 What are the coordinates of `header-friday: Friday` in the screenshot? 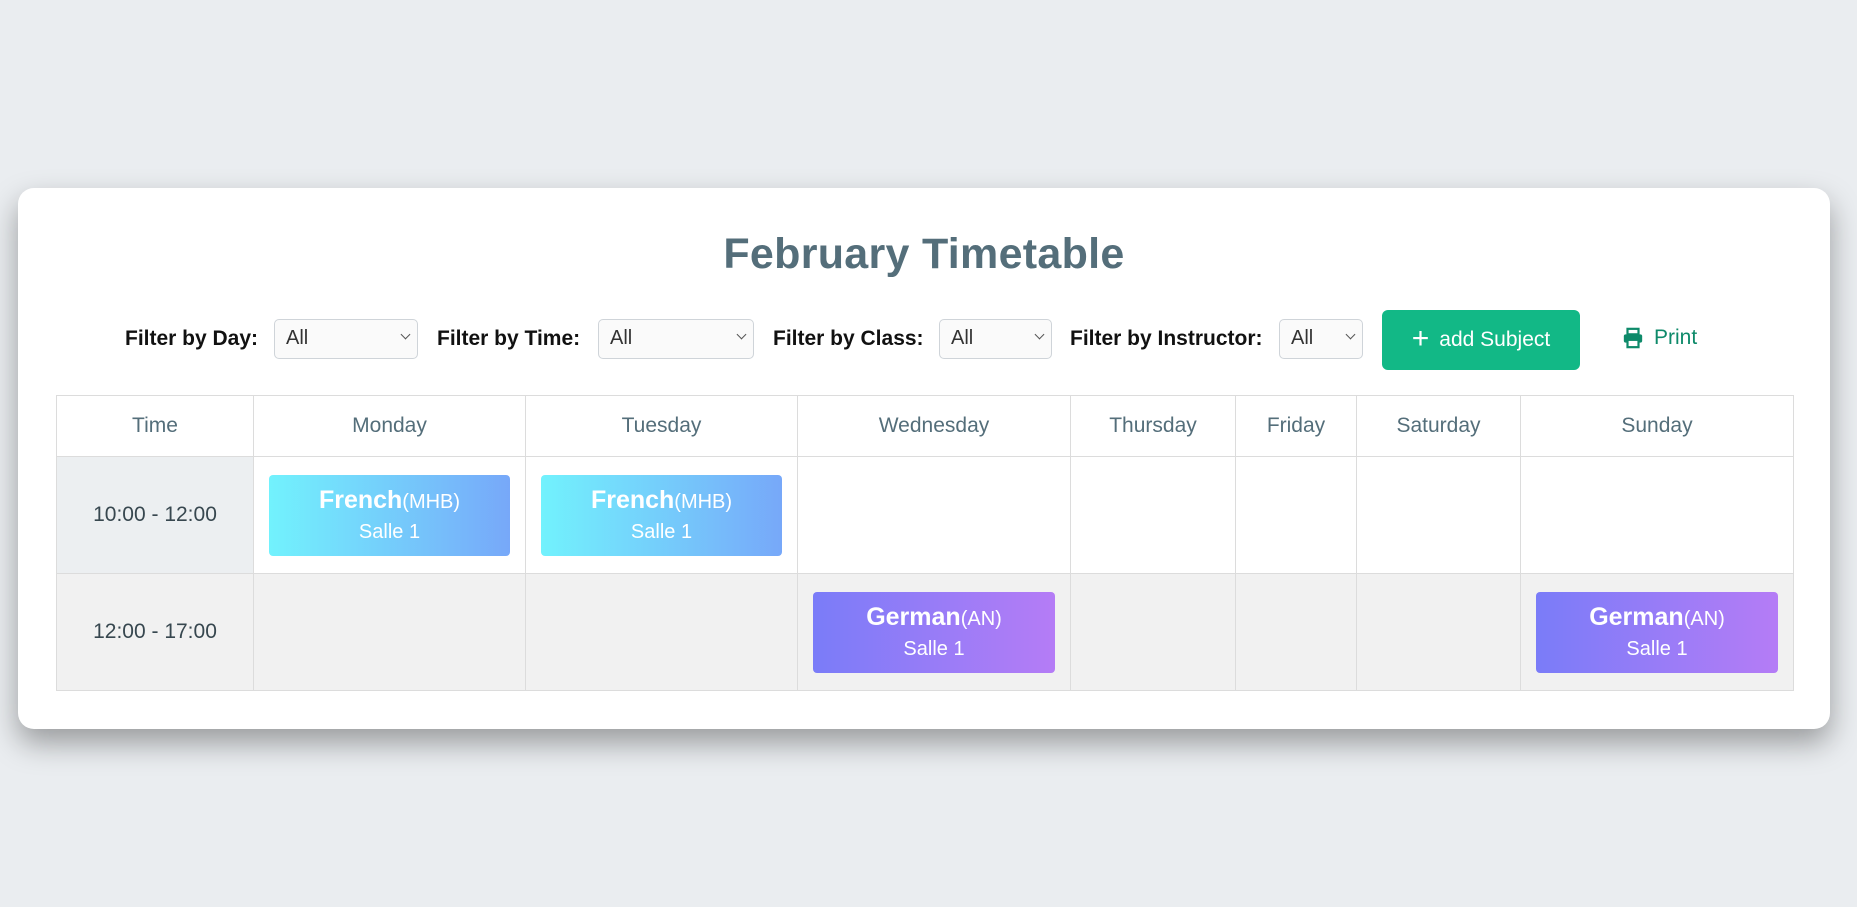 It's located at (1296, 426).